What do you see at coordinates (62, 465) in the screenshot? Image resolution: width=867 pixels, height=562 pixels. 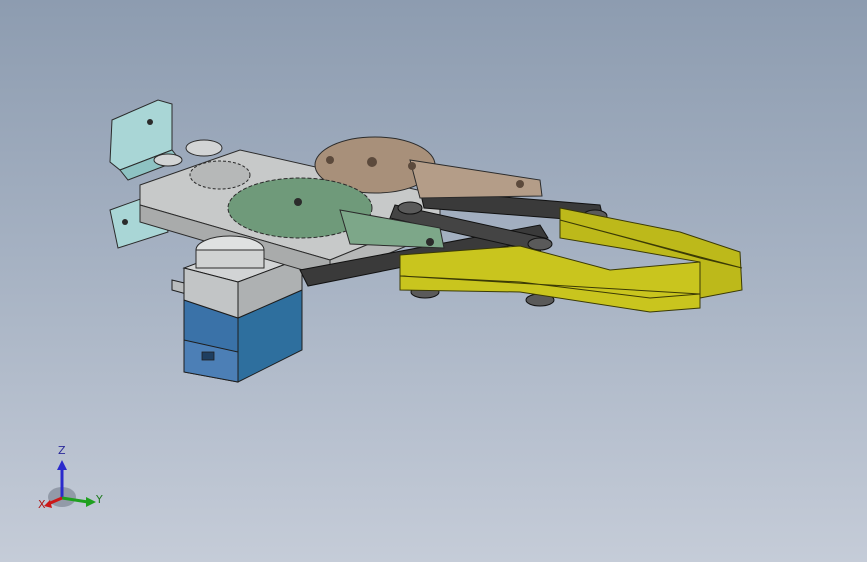 I see `z-axis-arrowhead` at bounding box center [62, 465].